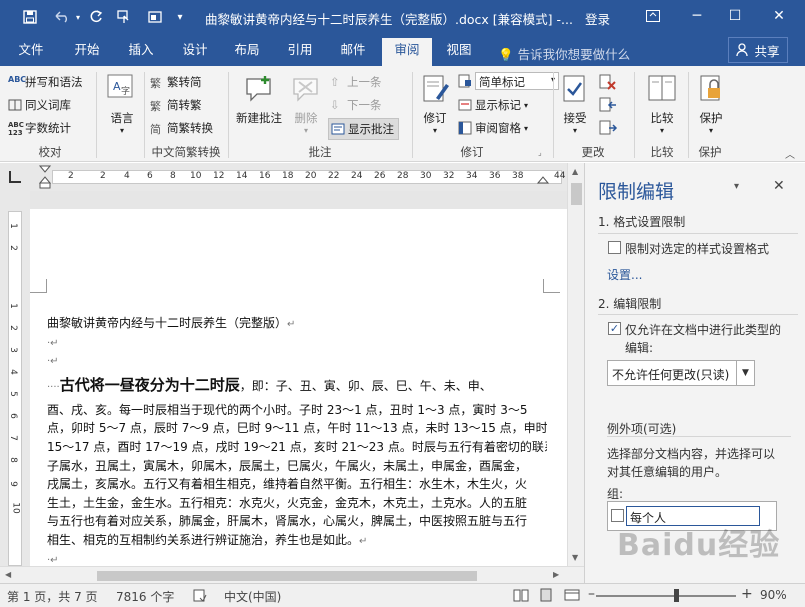  What do you see at coordinates (662, 104) in the screenshot?
I see `compare-button: 比较 ▾` at bounding box center [662, 104].